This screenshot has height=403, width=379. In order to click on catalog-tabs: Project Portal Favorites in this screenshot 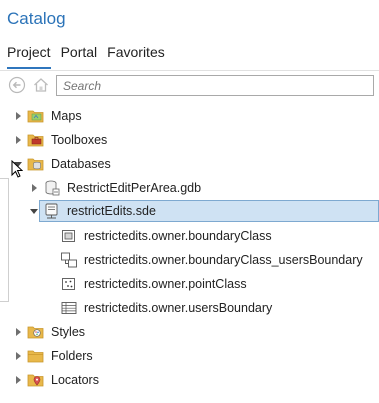, I will do `click(91, 56)`.